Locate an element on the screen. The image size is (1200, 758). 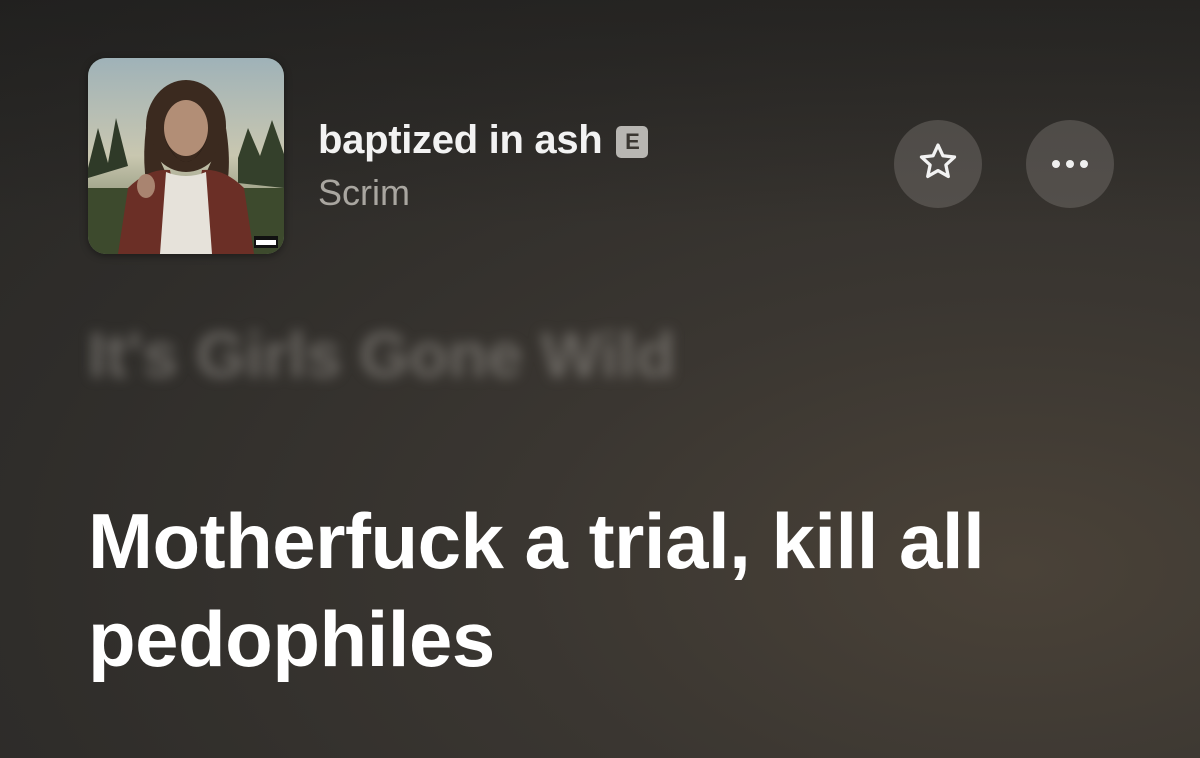
ellipsis-icon is located at coordinates (1070, 164).